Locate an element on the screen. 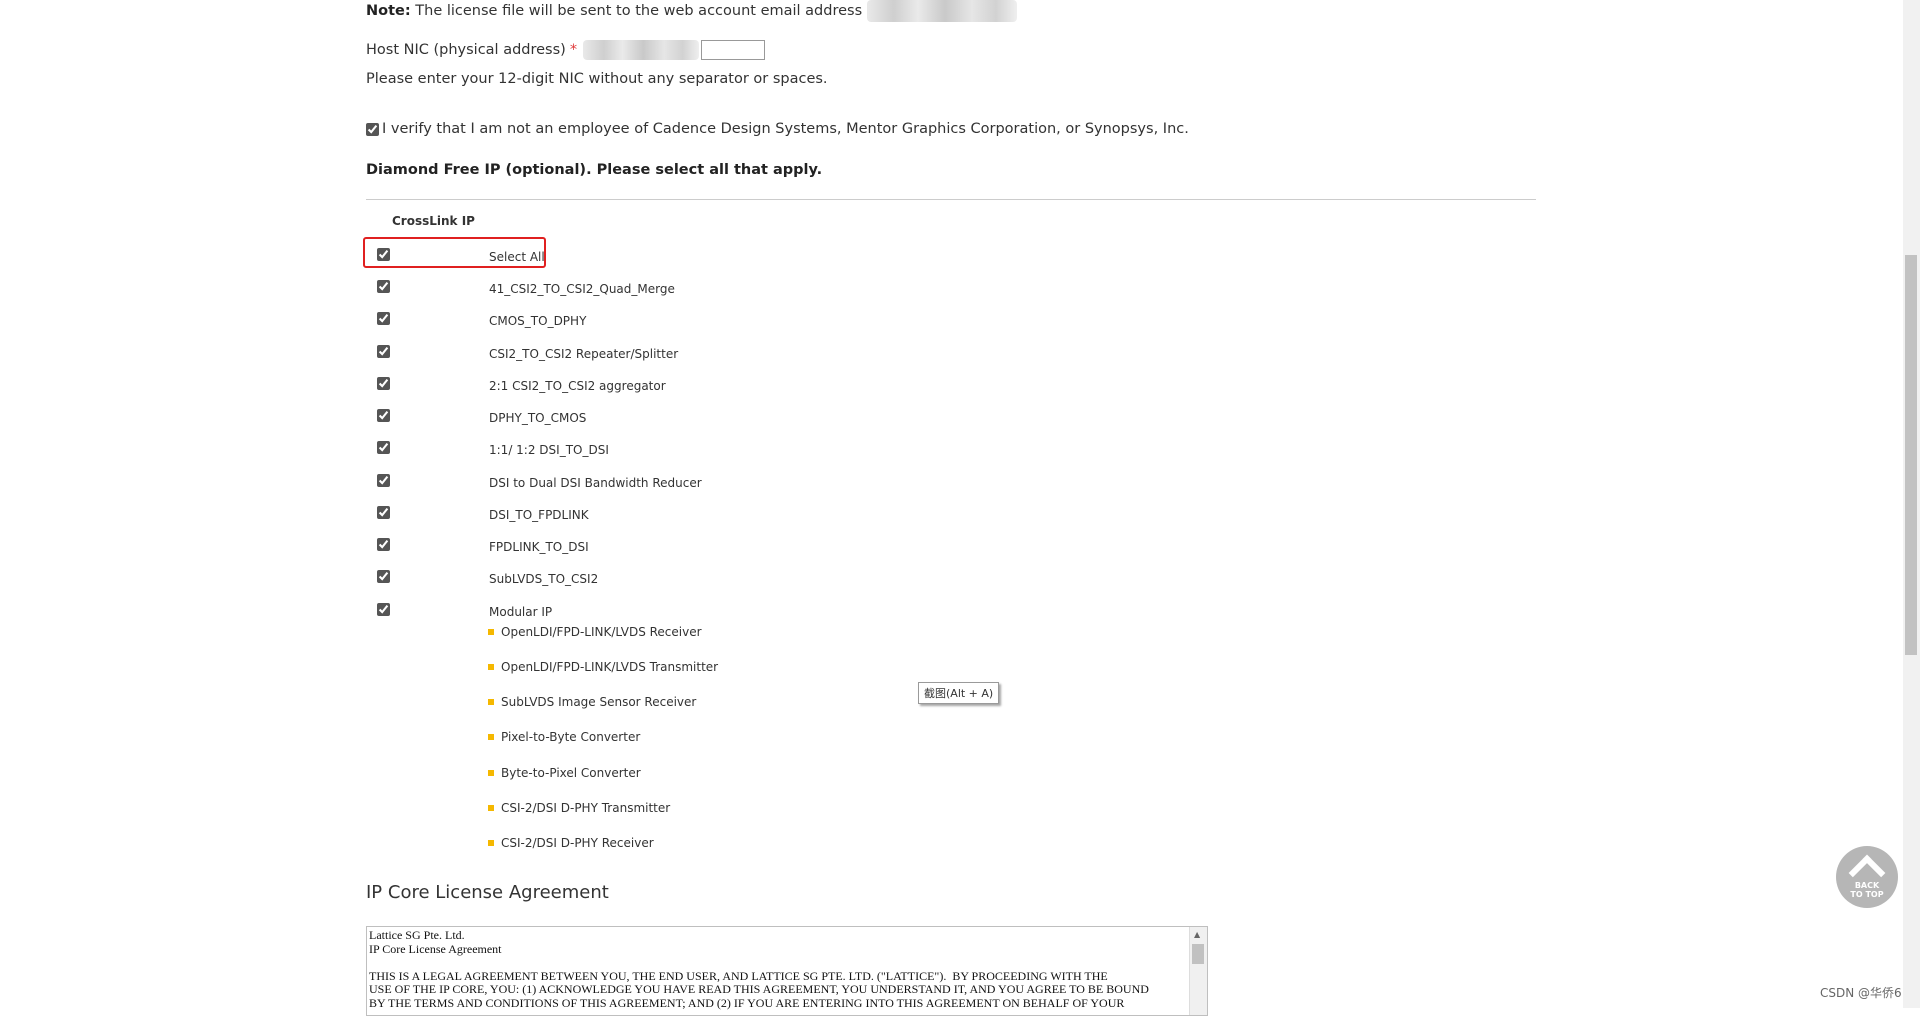 The height and width of the screenshot is (1016, 1920). modular-ip-label: SubLVDS Image Sensor Receiver is located at coordinates (599, 702).